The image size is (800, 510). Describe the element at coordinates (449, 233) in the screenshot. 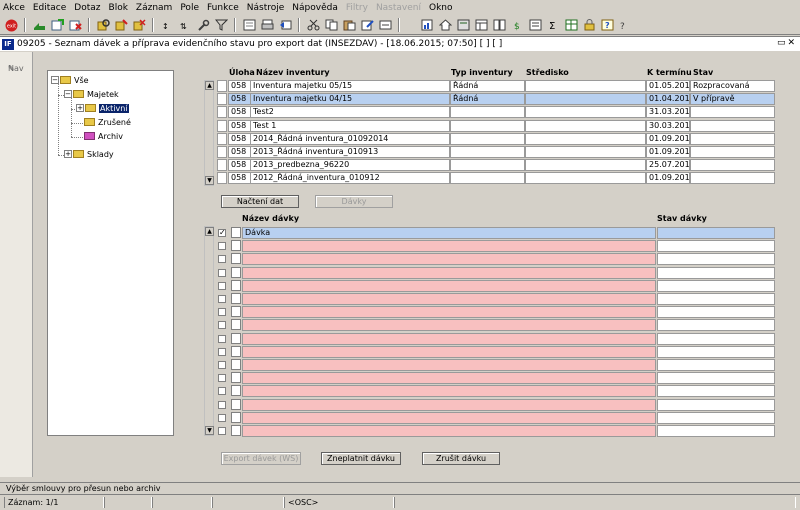

I see `cell-nazev-davky: Dávka` at that location.